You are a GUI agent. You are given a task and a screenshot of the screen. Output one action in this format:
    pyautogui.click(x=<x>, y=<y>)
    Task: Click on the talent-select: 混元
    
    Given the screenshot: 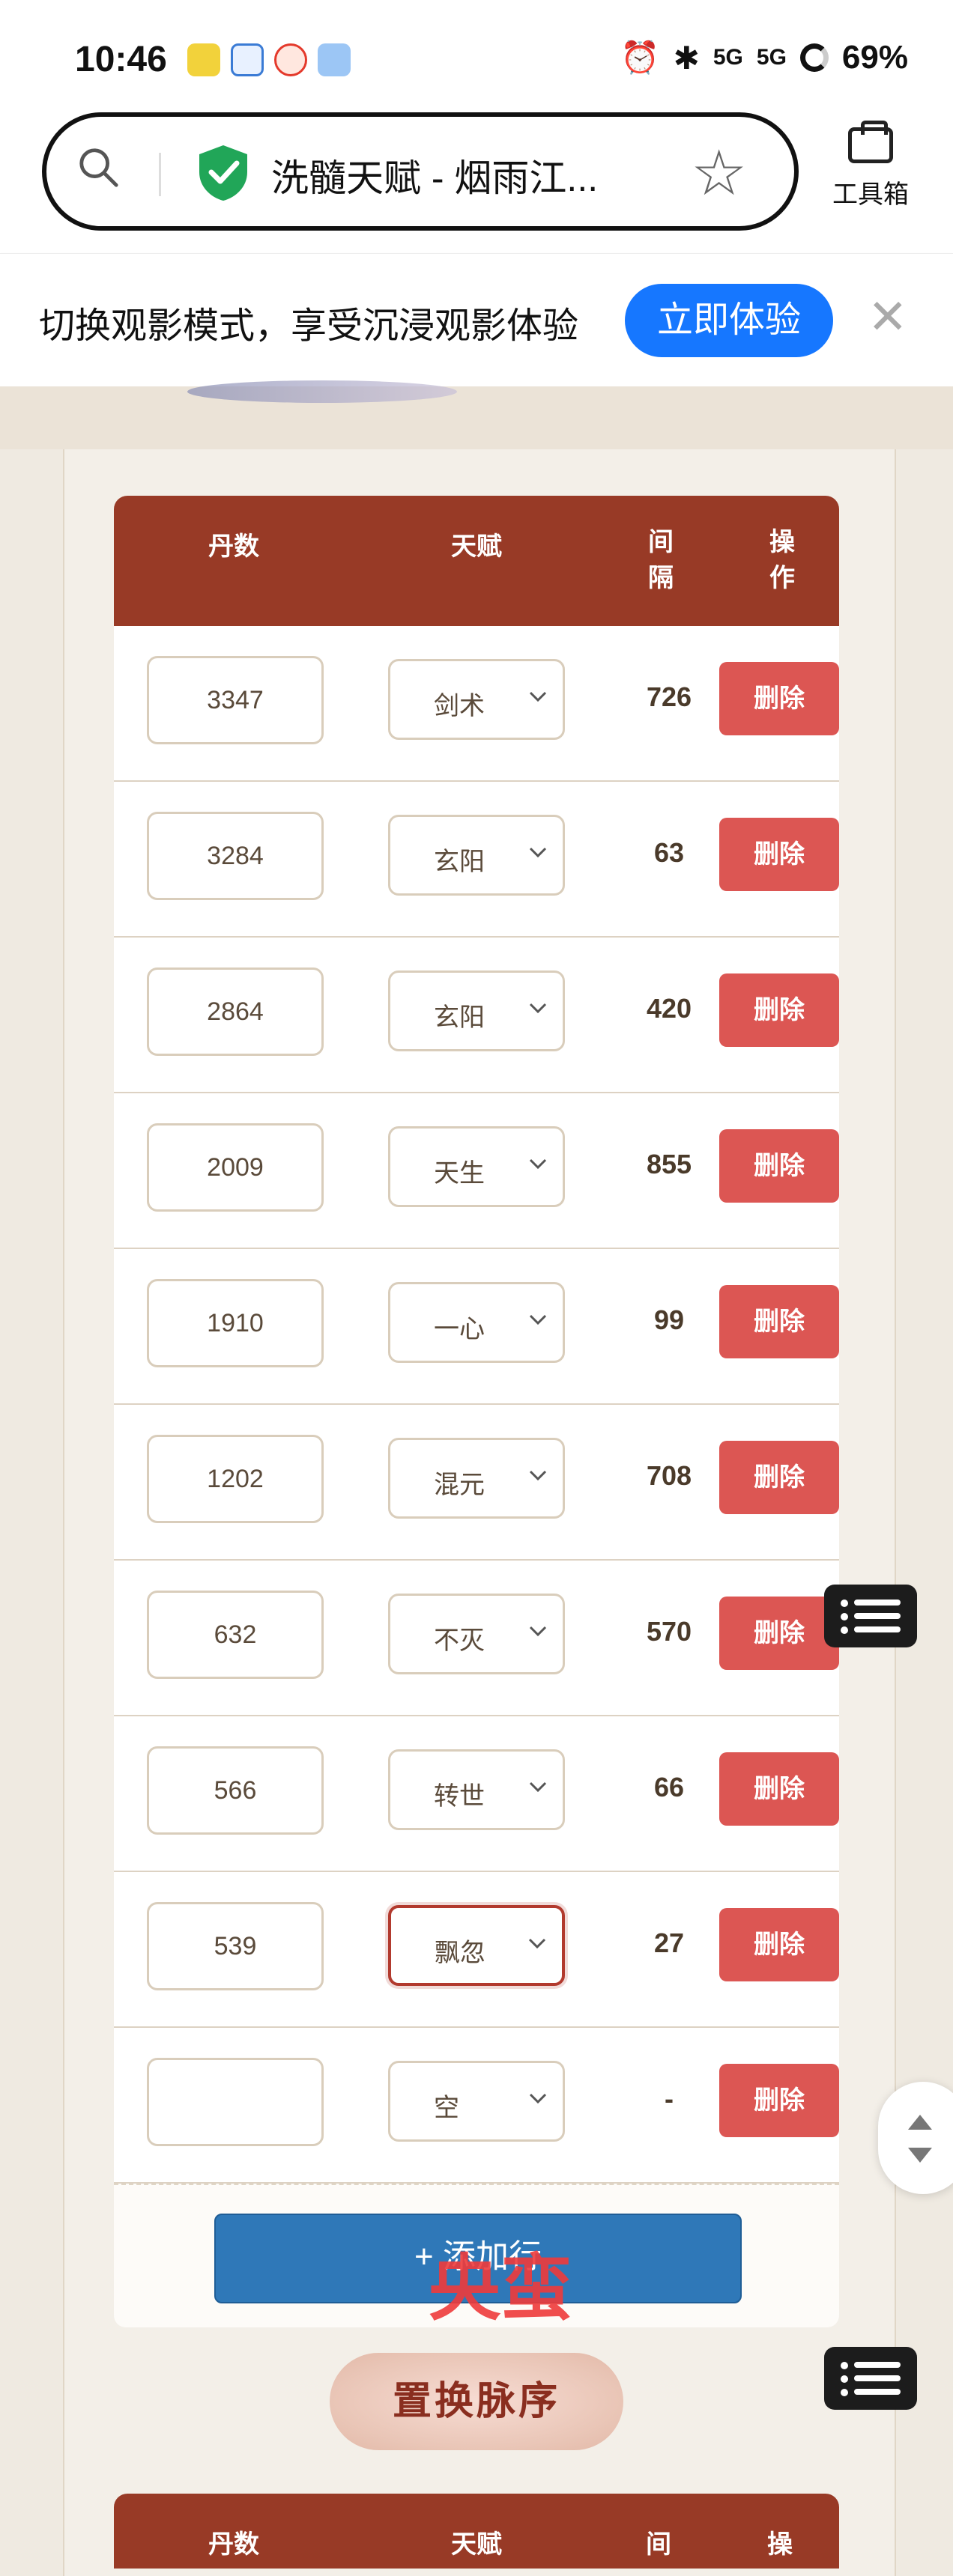 What is the action you would take?
    pyautogui.click(x=476, y=1478)
    